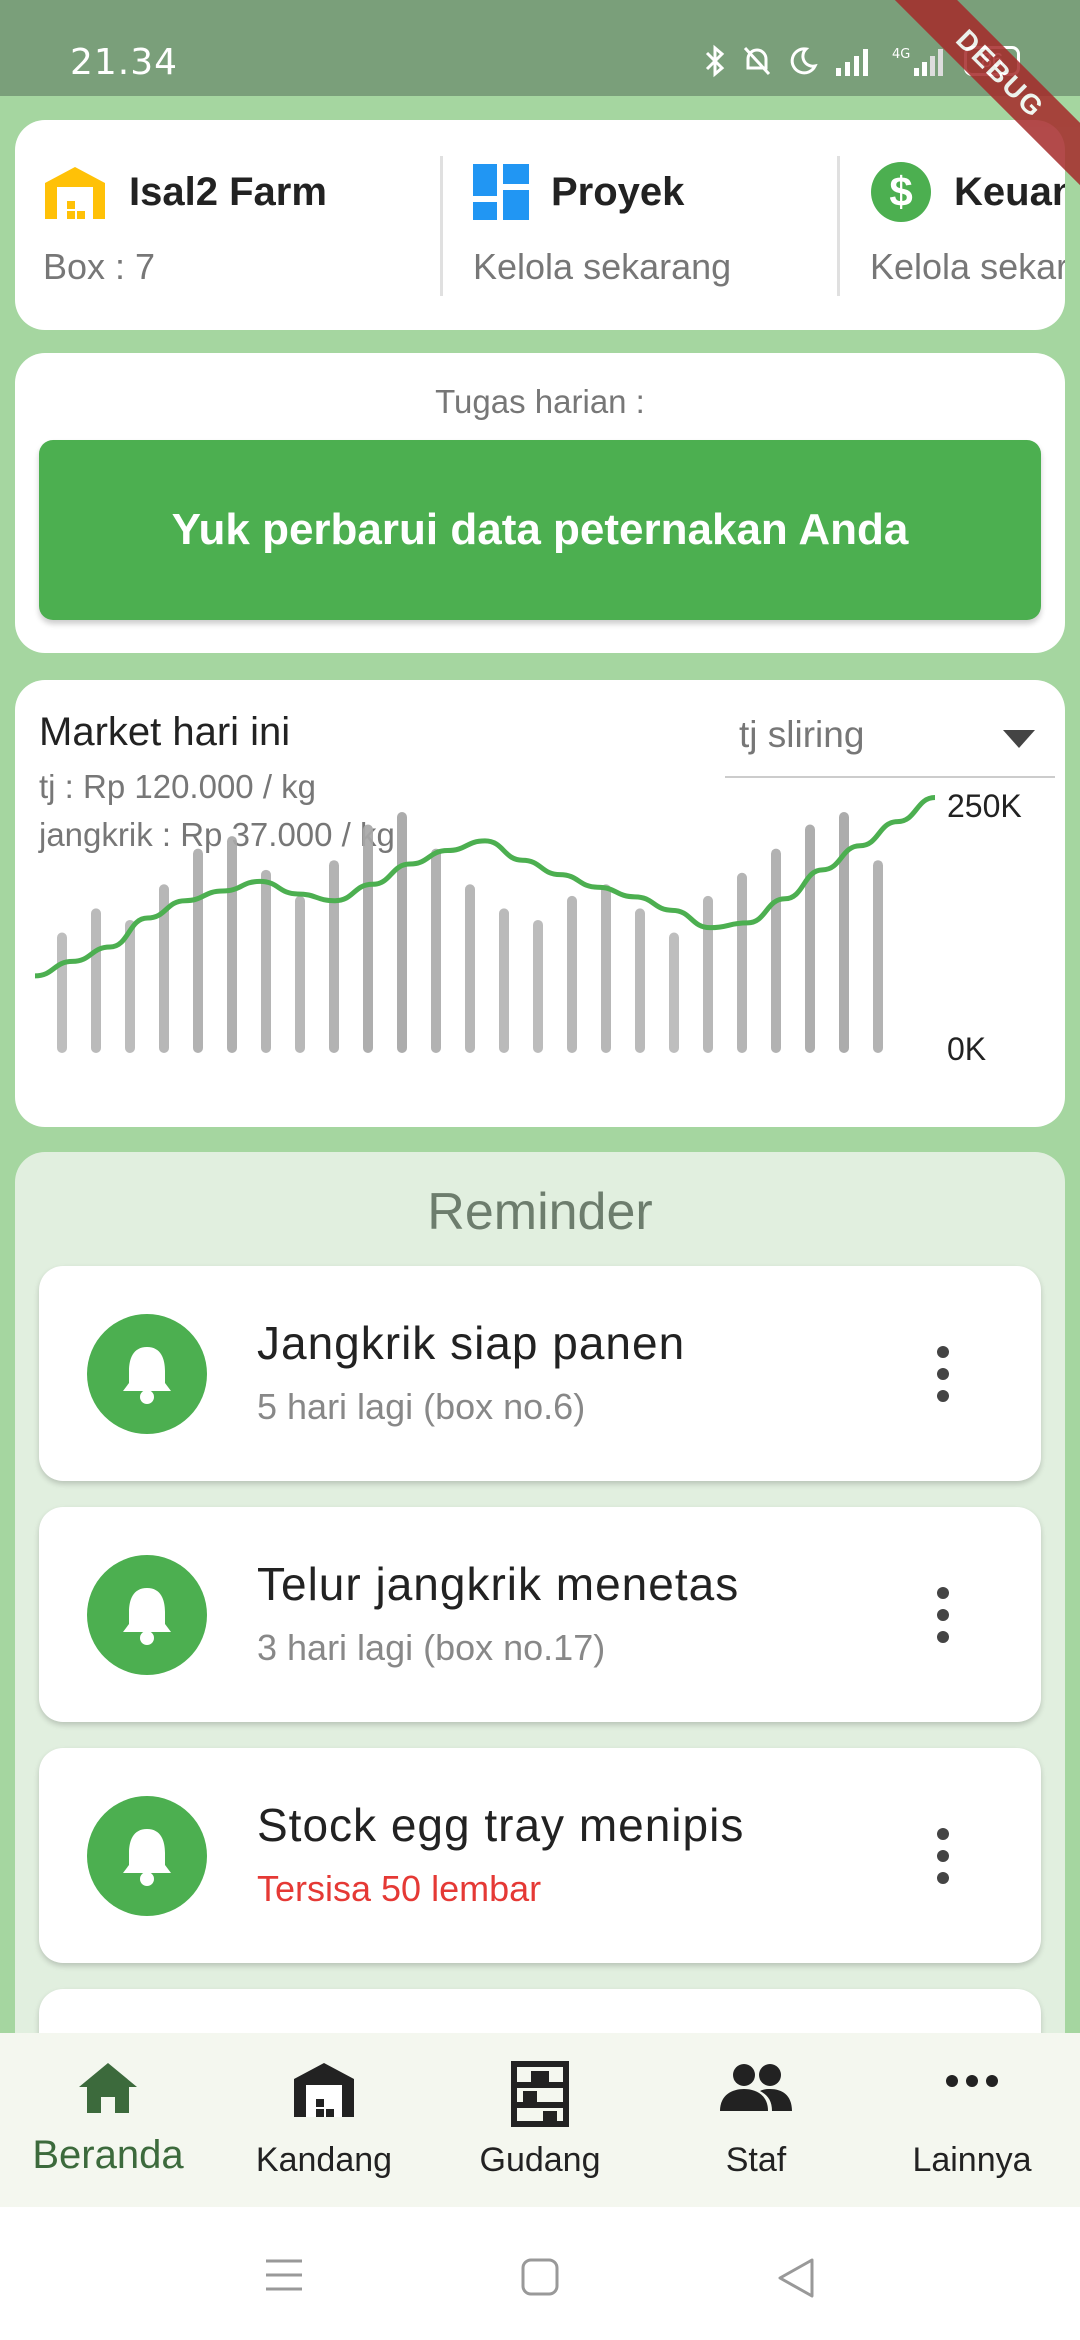 Image resolution: width=1080 pixels, height=2340 pixels. What do you see at coordinates (1009, 191) in the screenshot?
I see `quick-item-title: Keuangan` at bounding box center [1009, 191].